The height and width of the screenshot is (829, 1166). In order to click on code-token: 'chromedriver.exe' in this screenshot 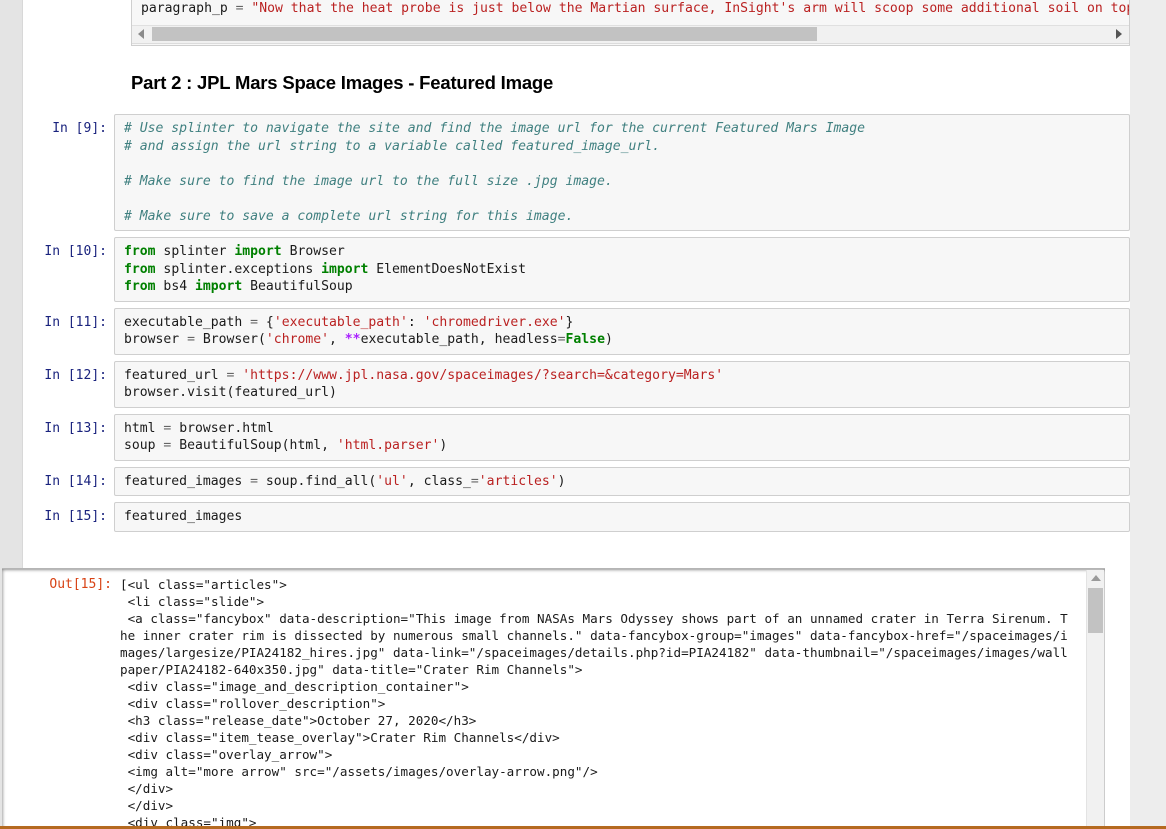, I will do `click(494, 322)`.